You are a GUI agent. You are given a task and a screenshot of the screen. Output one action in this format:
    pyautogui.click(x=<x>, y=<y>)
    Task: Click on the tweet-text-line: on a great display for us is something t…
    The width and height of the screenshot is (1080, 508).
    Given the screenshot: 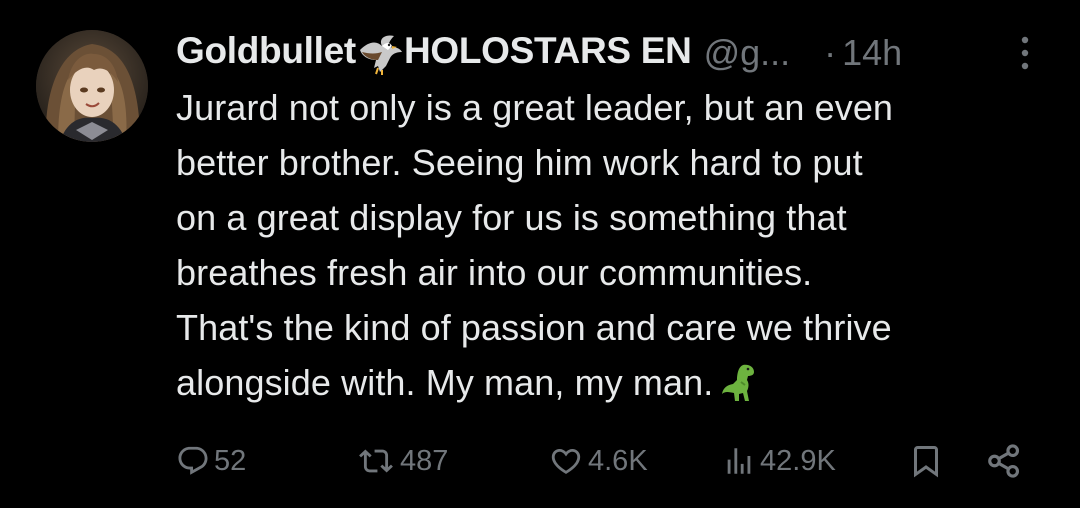 What is the action you would take?
    pyautogui.click(x=511, y=217)
    